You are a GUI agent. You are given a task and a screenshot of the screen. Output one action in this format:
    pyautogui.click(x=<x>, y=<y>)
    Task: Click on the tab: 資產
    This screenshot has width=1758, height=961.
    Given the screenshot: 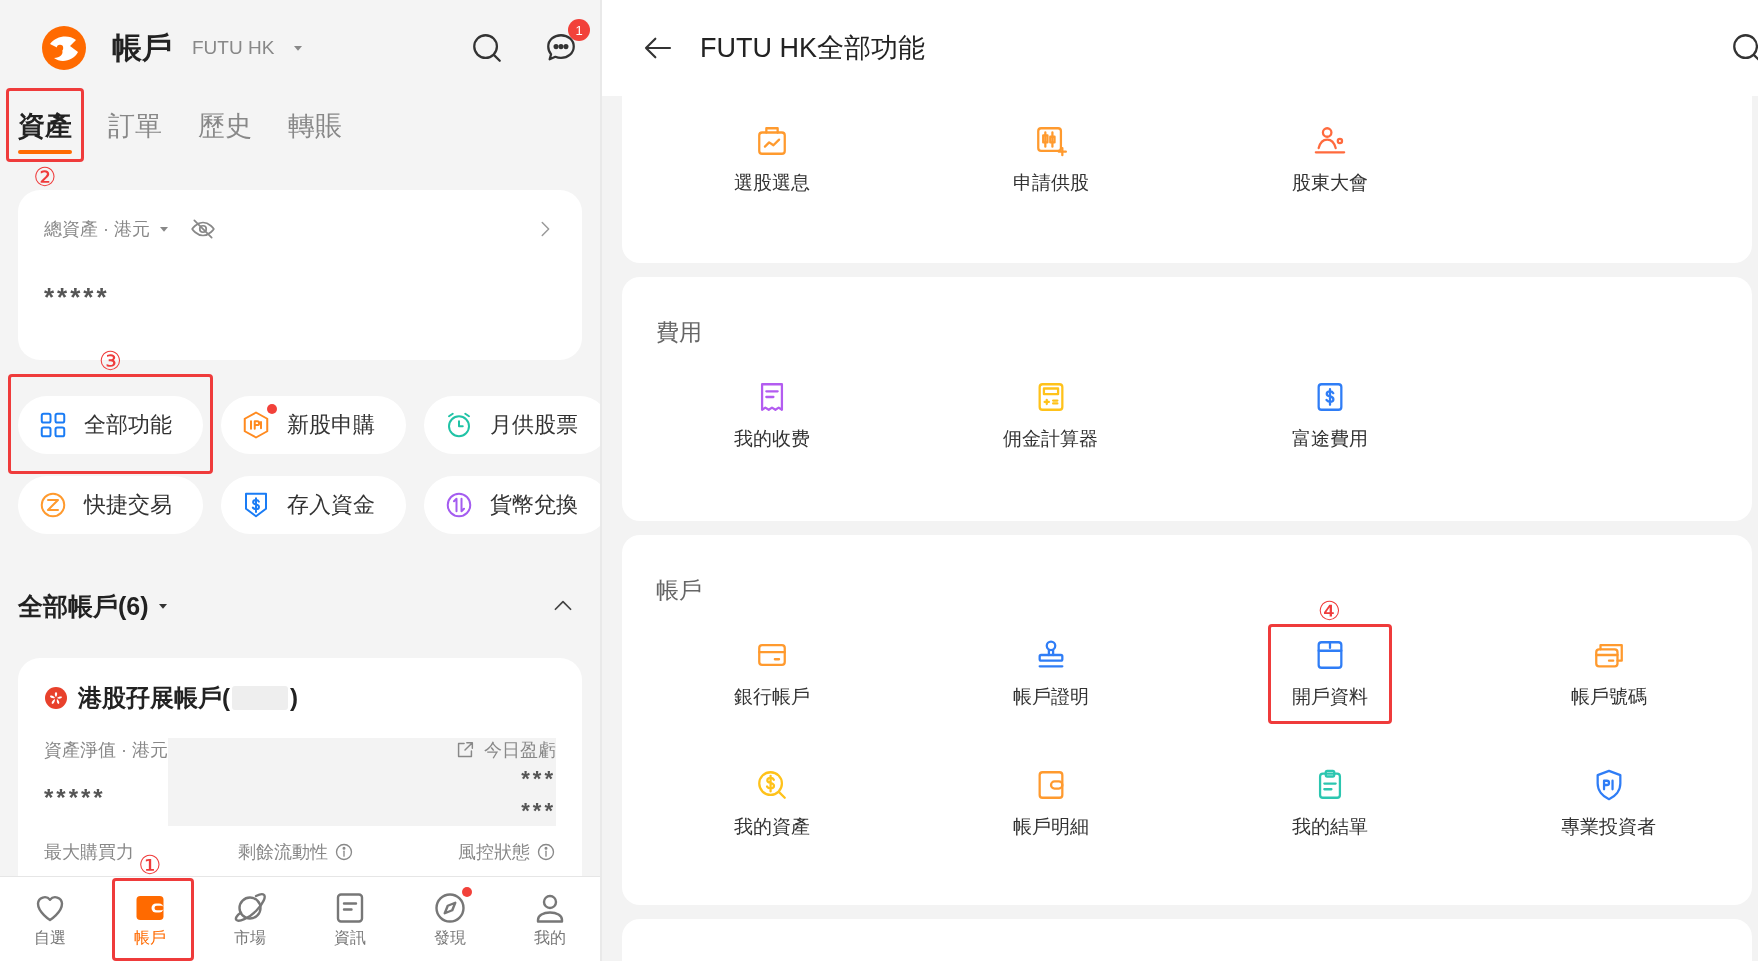 What is the action you would take?
    pyautogui.click(x=45, y=128)
    